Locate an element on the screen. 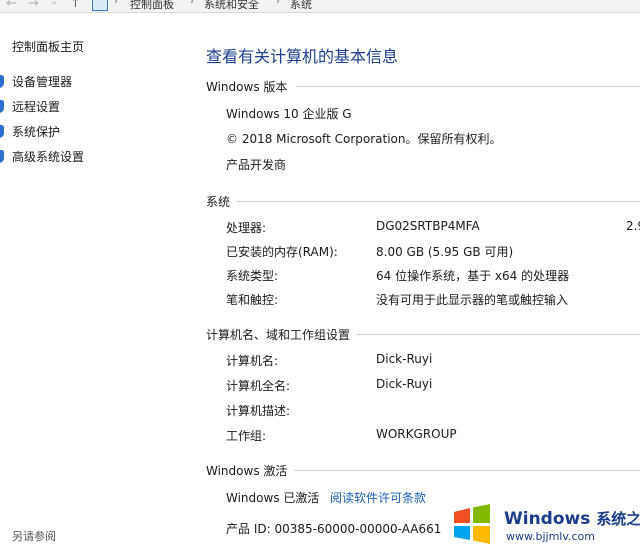  windows-logo-icon is located at coordinates (472, 524).